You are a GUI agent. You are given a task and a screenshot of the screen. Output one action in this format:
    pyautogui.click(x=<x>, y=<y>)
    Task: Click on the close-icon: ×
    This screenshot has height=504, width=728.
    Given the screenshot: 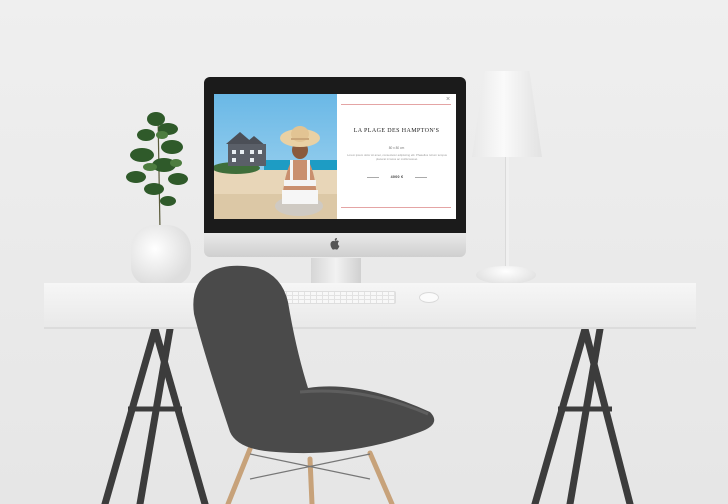 What is the action you would take?
    pyautogui.click(x=448, y=100)
    